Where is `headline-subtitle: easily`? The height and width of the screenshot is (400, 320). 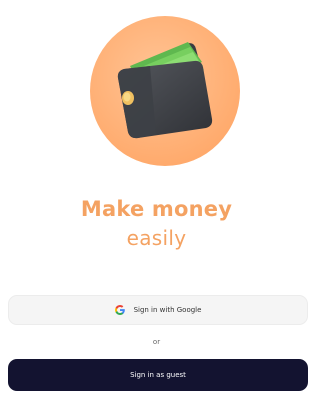 headline-subtitle: easily is located at coordinates (156, 238).